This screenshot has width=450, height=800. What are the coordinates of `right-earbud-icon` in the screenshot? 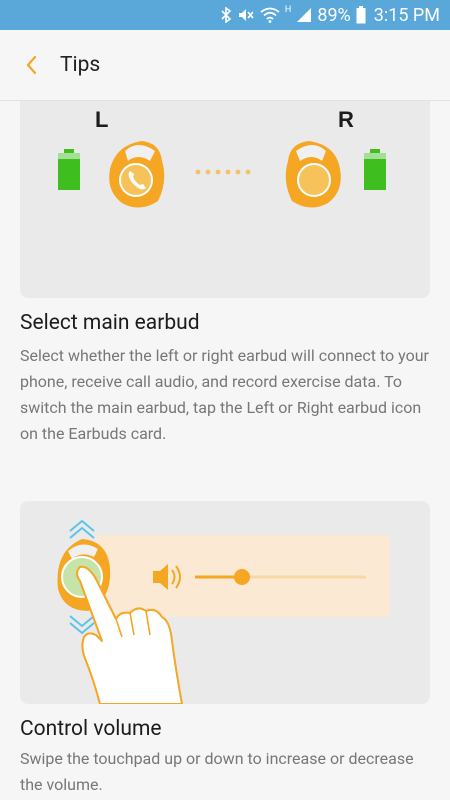 It's located at (313, 174).